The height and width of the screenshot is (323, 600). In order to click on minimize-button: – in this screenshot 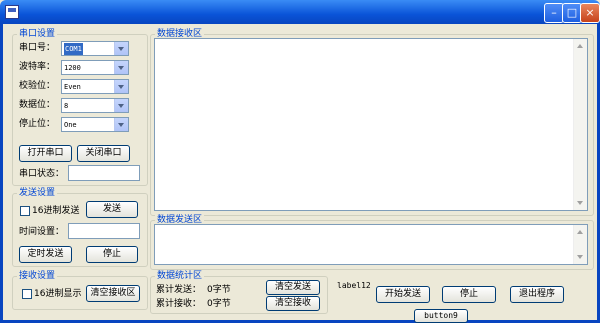, I will do `click(554, 13)`.